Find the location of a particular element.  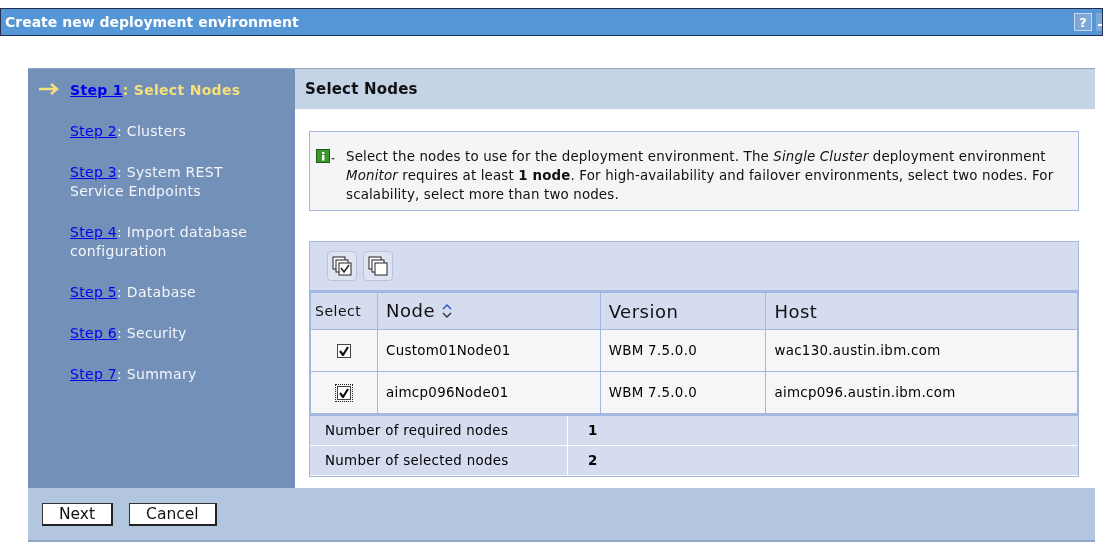

wizard-step: Step 4: Import database configuration is located at coordinates (162, 242).